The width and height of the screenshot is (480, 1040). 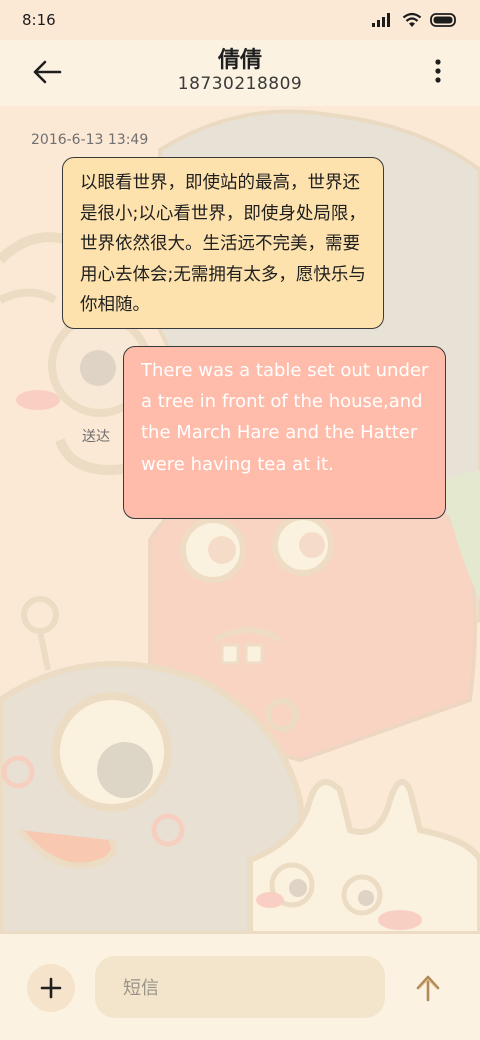 What do you see at coordinates (239, 60) in the screenshot?
I see `contact-name: 倩倩` at bounding box center [239, 60].